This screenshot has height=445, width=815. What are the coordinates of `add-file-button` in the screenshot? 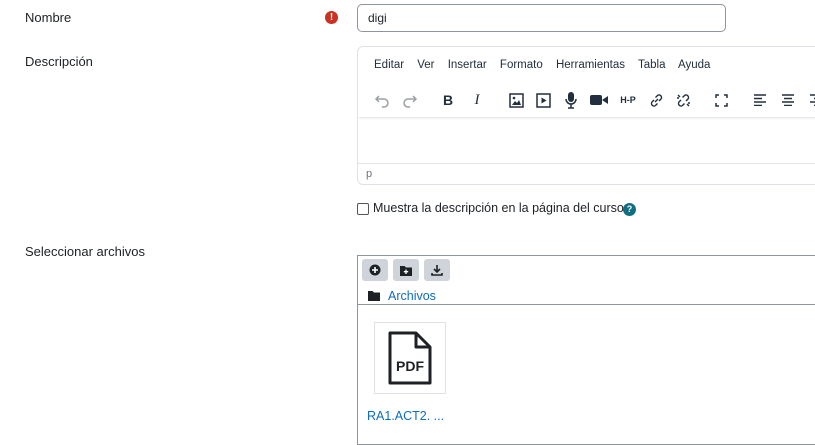 It's located at (375, 270).